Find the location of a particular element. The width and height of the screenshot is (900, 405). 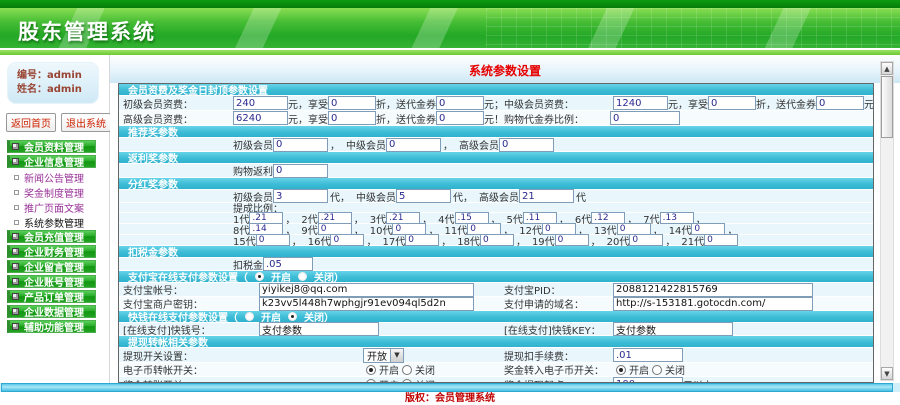

section-header-withdraw: 提现转帐相关参数 is located at coordinates (496, 342).